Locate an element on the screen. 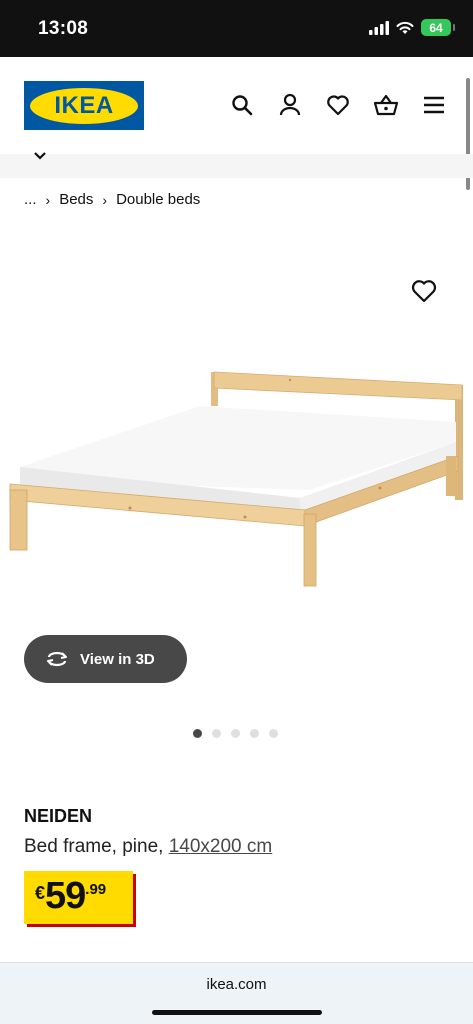  view-in-3d-button: View in 3D is located at coordinates (105, 659).